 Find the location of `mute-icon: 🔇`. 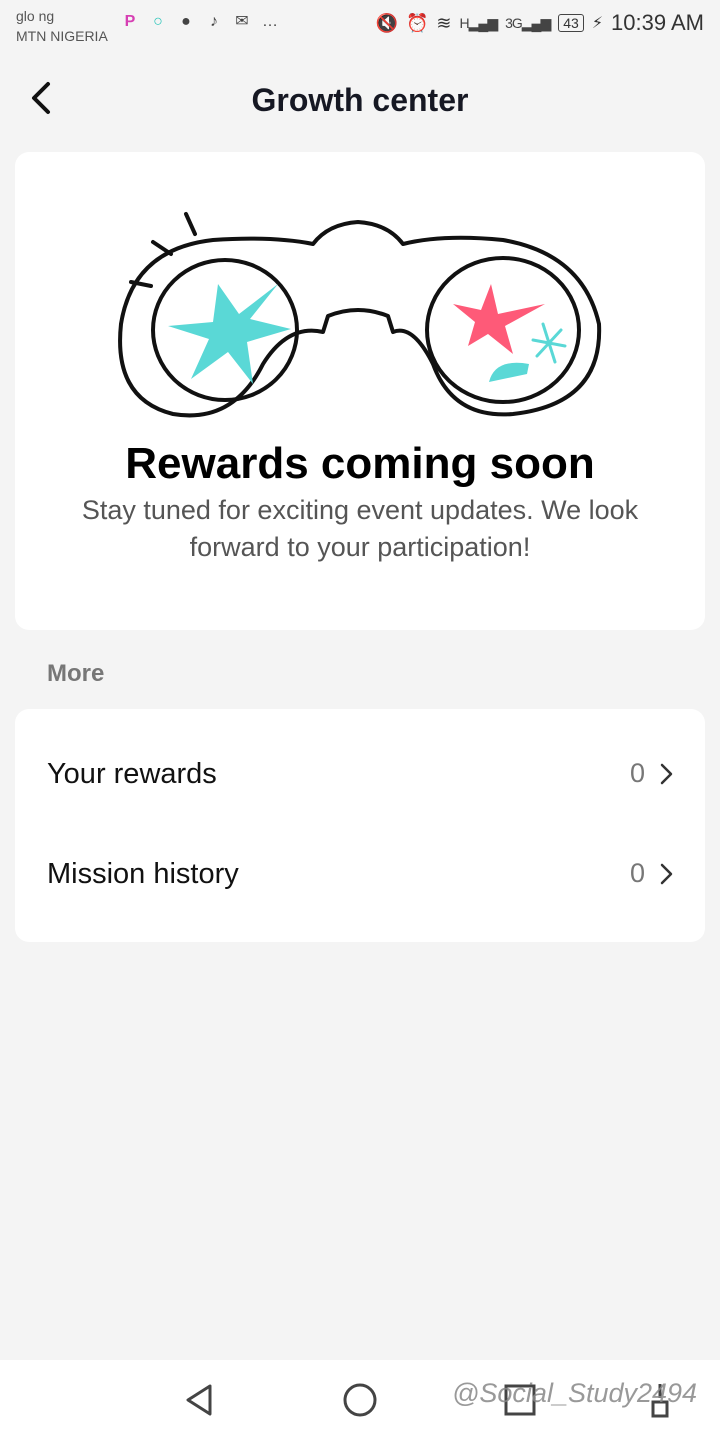

mute-icon: 🔇 is located at coordinates (386, 22).